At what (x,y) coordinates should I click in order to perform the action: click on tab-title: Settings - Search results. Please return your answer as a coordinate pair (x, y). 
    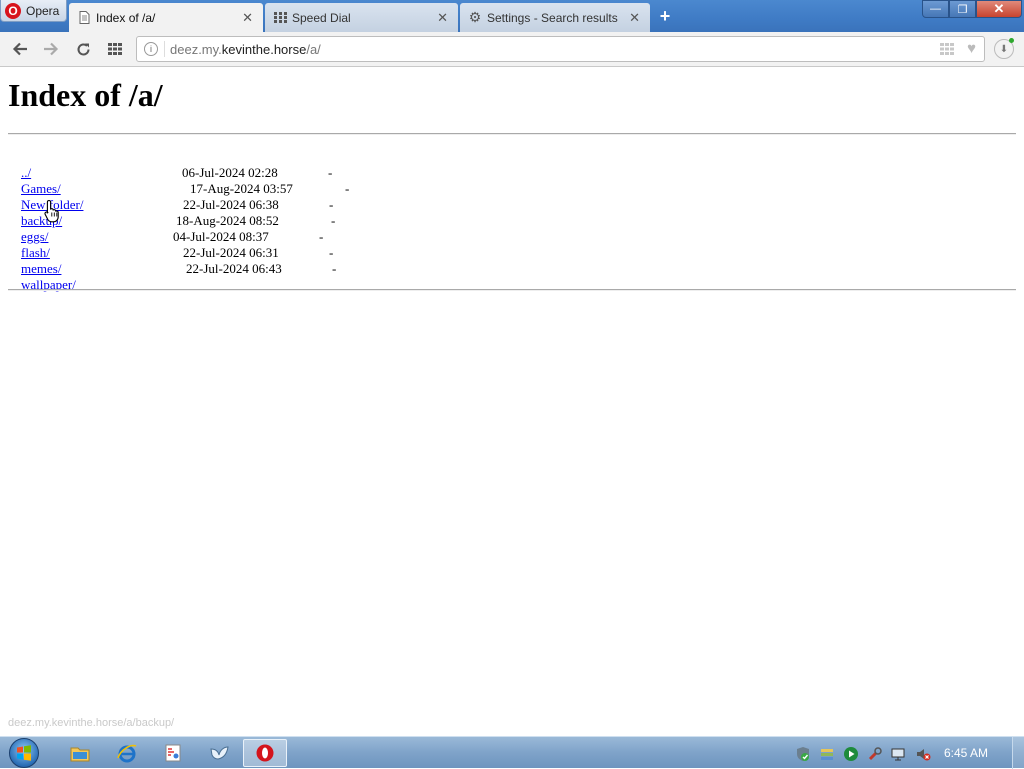
    Looking at the image, I should click on (552, 17).